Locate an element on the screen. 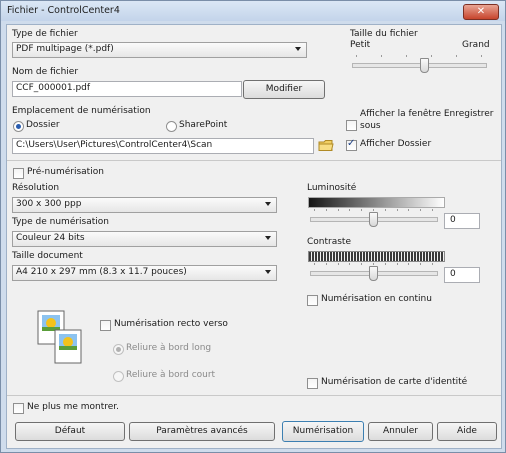  folder-browse-button is located at coordinates (326, 145).